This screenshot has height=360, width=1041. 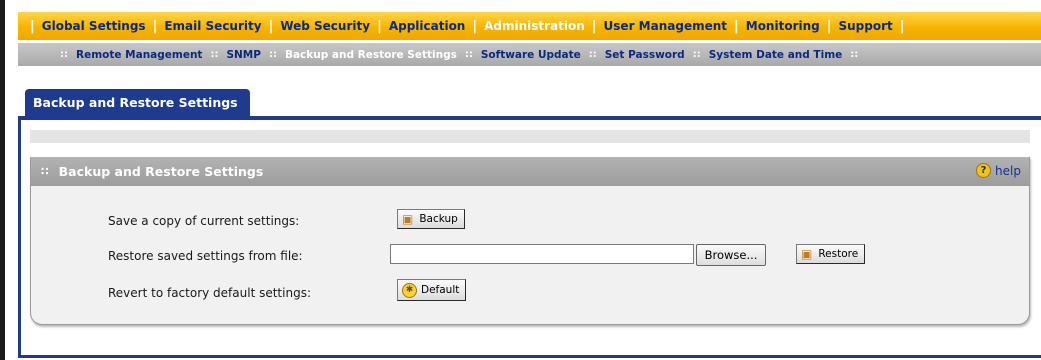 I want to click on restore-icon: ▣, so click(x=807, y=254).